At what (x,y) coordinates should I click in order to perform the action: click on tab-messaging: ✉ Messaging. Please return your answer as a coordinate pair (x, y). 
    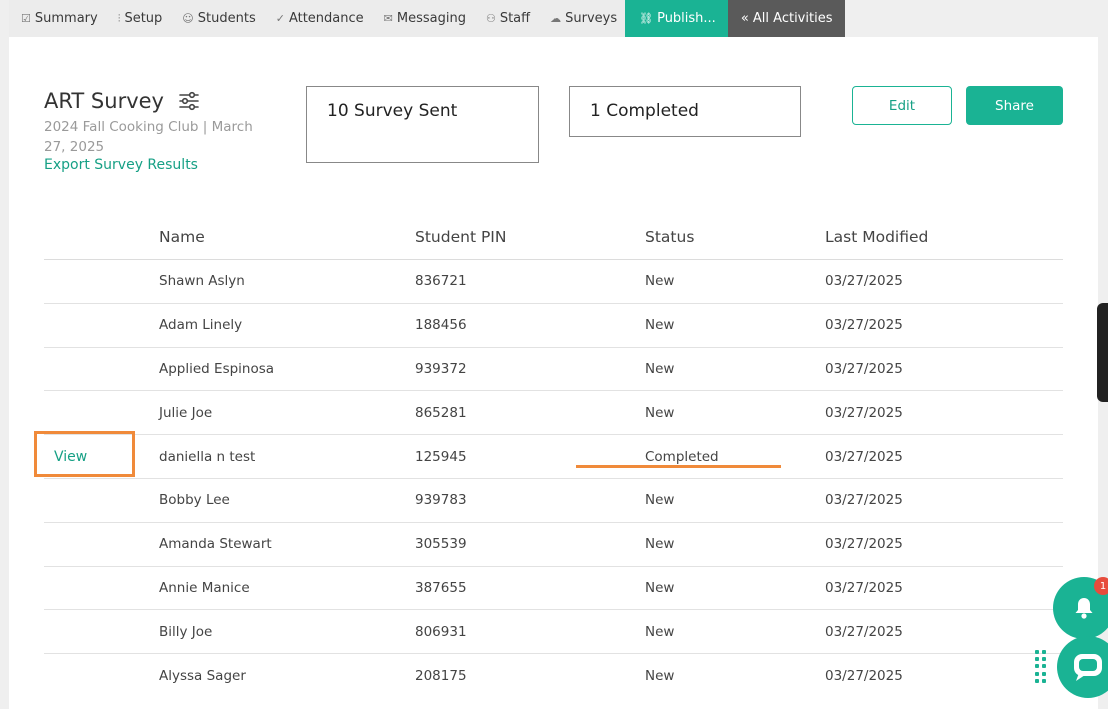
    Looking at the image, I should click on (423, 18).